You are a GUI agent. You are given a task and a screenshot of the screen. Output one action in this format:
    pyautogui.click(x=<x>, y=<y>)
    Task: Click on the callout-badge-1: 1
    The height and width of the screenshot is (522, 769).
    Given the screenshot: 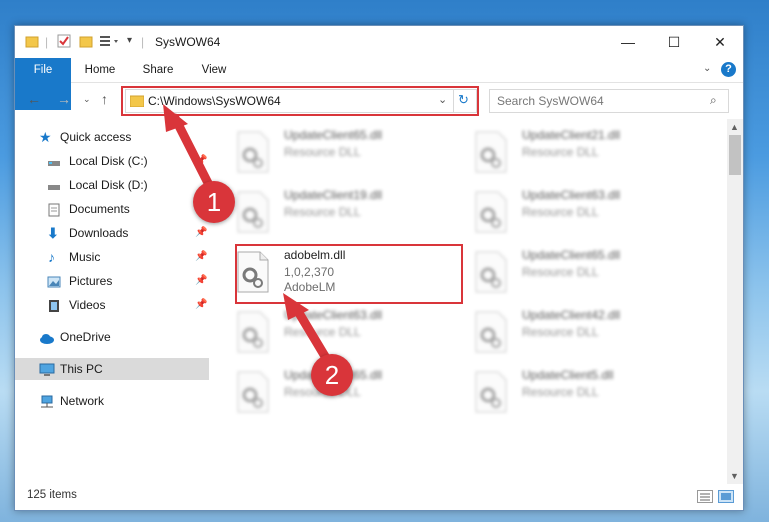 What is the action you would take?
    pyautogui.click(x=214, y=202)
    